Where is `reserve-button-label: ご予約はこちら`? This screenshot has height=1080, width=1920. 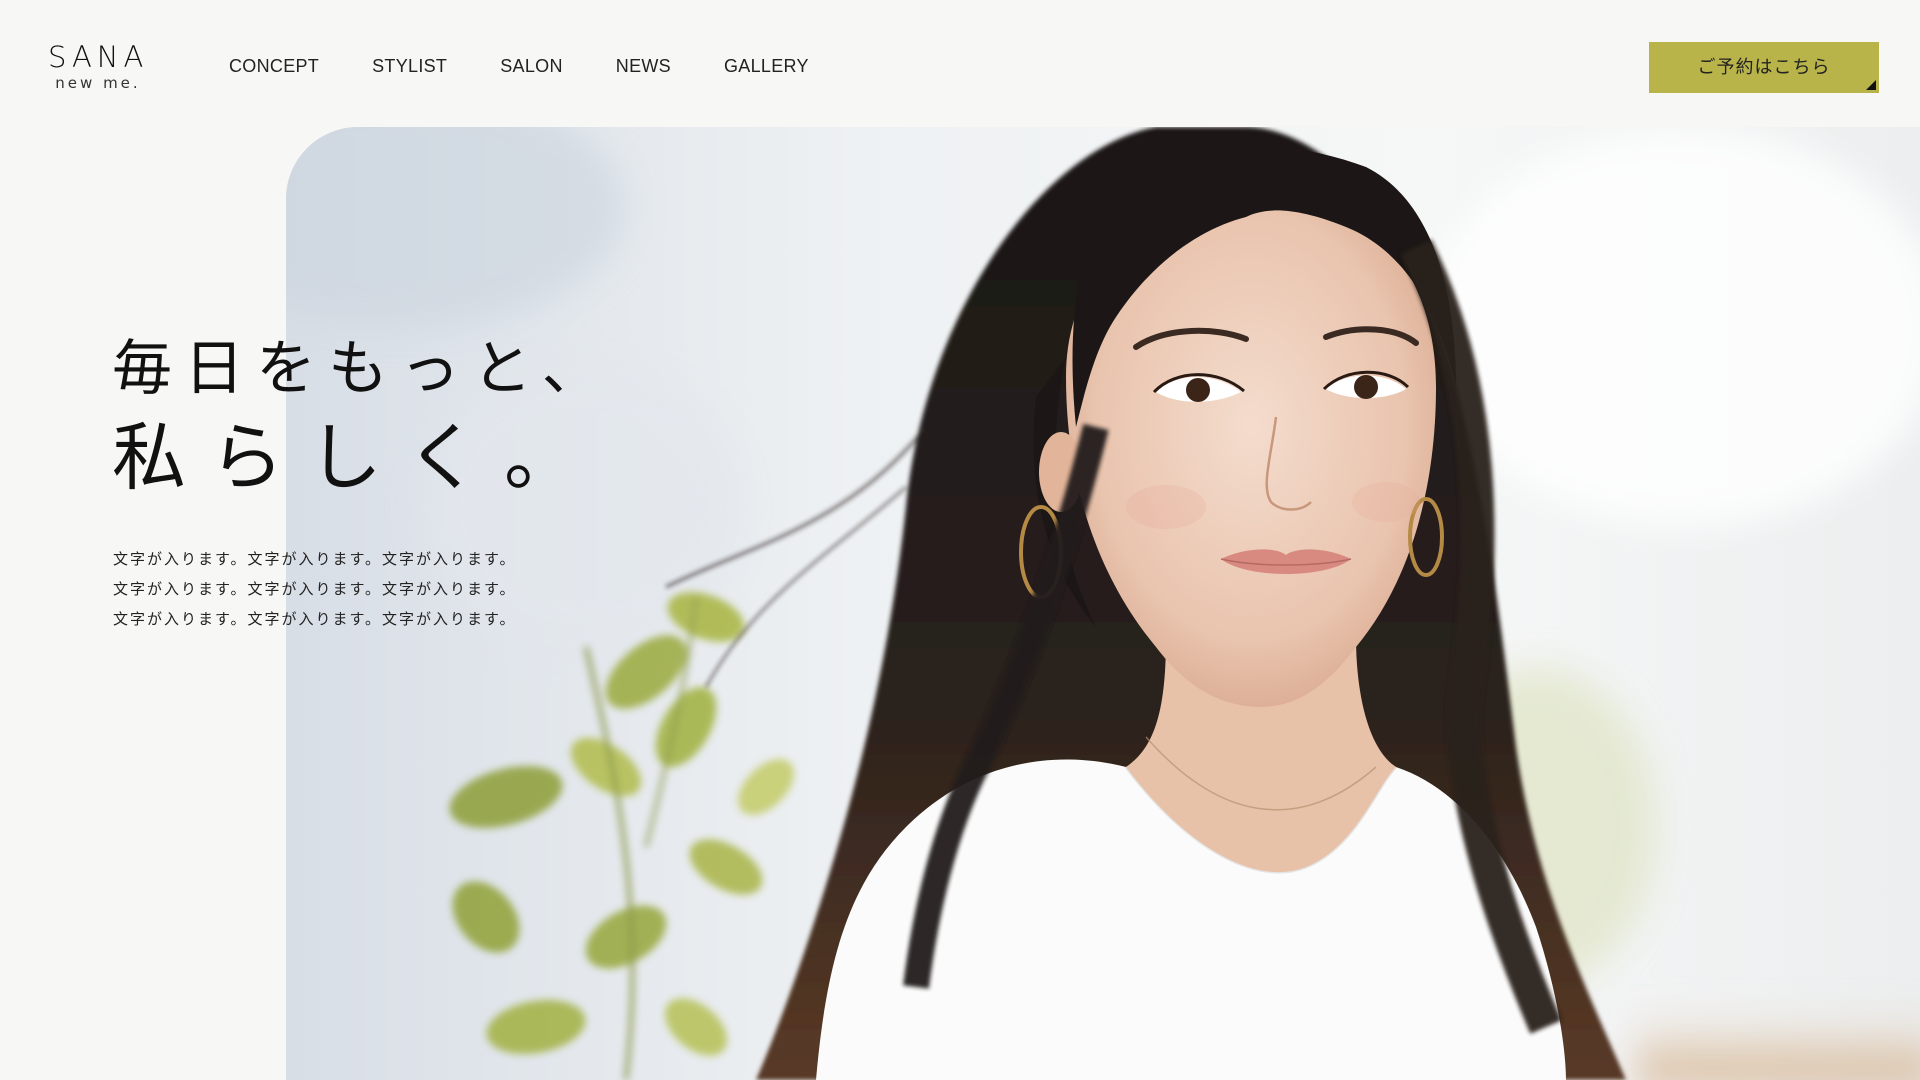 reserve-button-label: ご予約はこちら is located at coordinates (1764, 67).